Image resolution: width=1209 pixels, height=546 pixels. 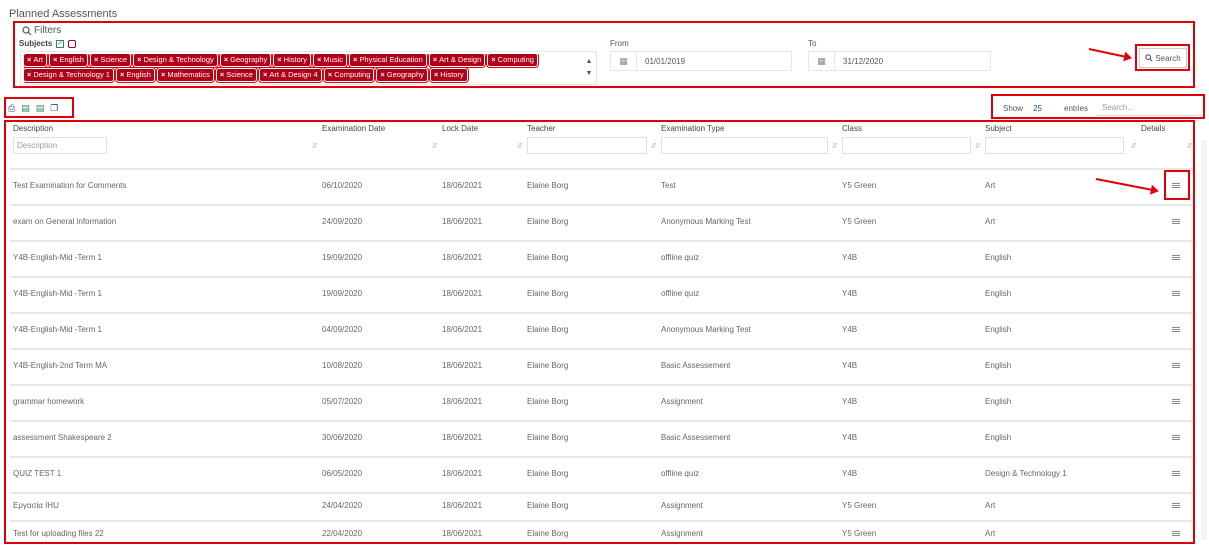 I want to click on subject-tag: × Art, so click(x=36, y=61).